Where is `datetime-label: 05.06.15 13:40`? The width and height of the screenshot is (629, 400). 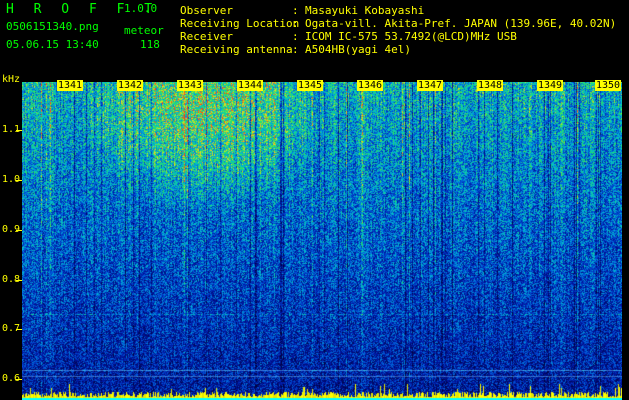 datetime-label: 05.06.15 13:40 is located at coordinates (52, 44).